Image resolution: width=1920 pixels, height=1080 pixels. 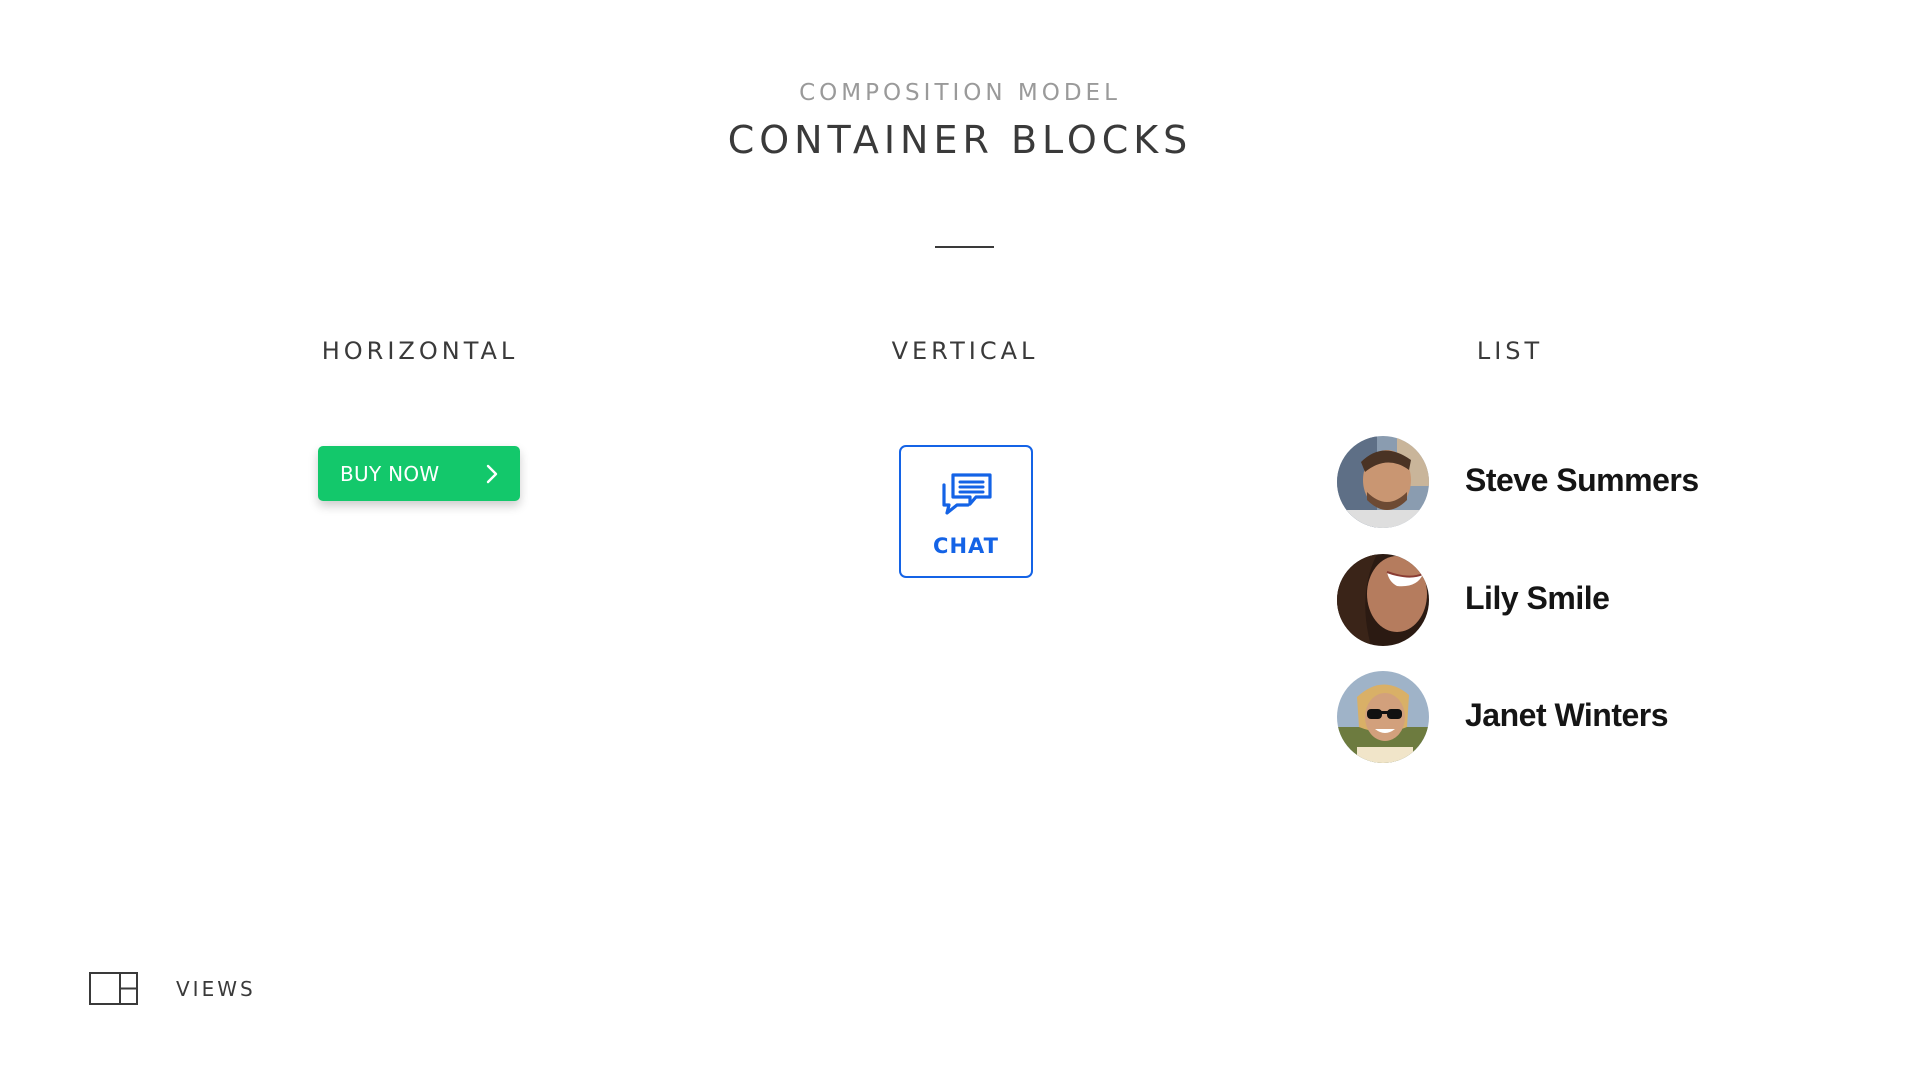 What do you see at coordinates (1582, 480) in the screenshot?
I see `contact-name: Steve Summers` at bounding box center [1582, 480].